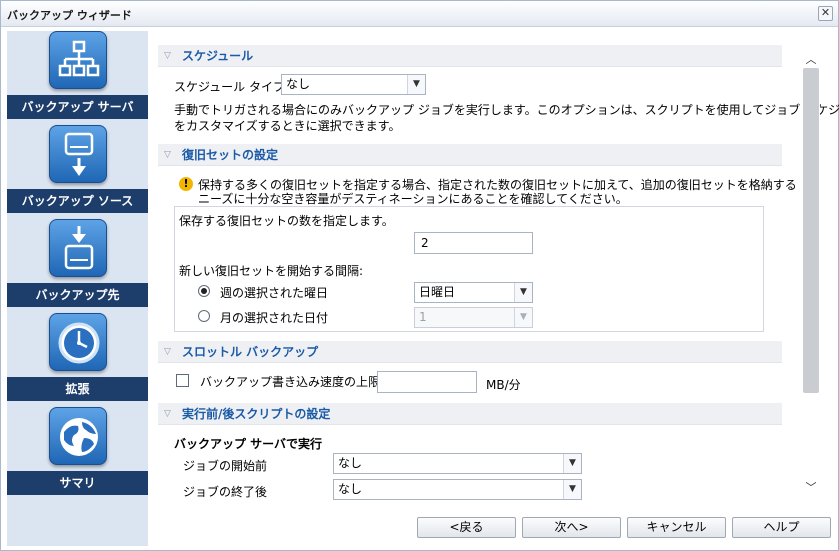  I want to click on warning-icon: !, so click(186, 184).